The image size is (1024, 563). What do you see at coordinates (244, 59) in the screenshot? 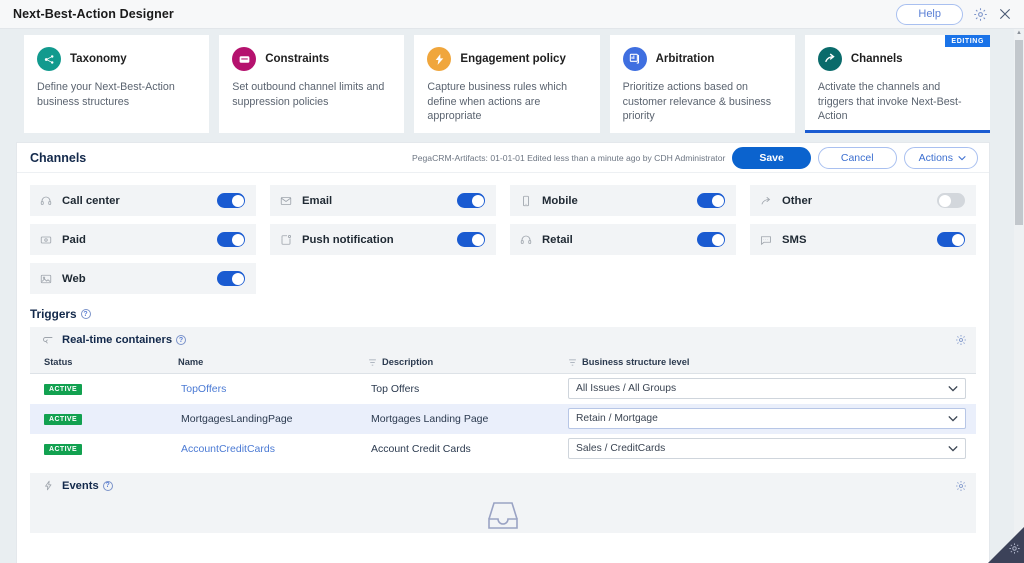
I see `constraints-icon` at bounding box center [244, 59].